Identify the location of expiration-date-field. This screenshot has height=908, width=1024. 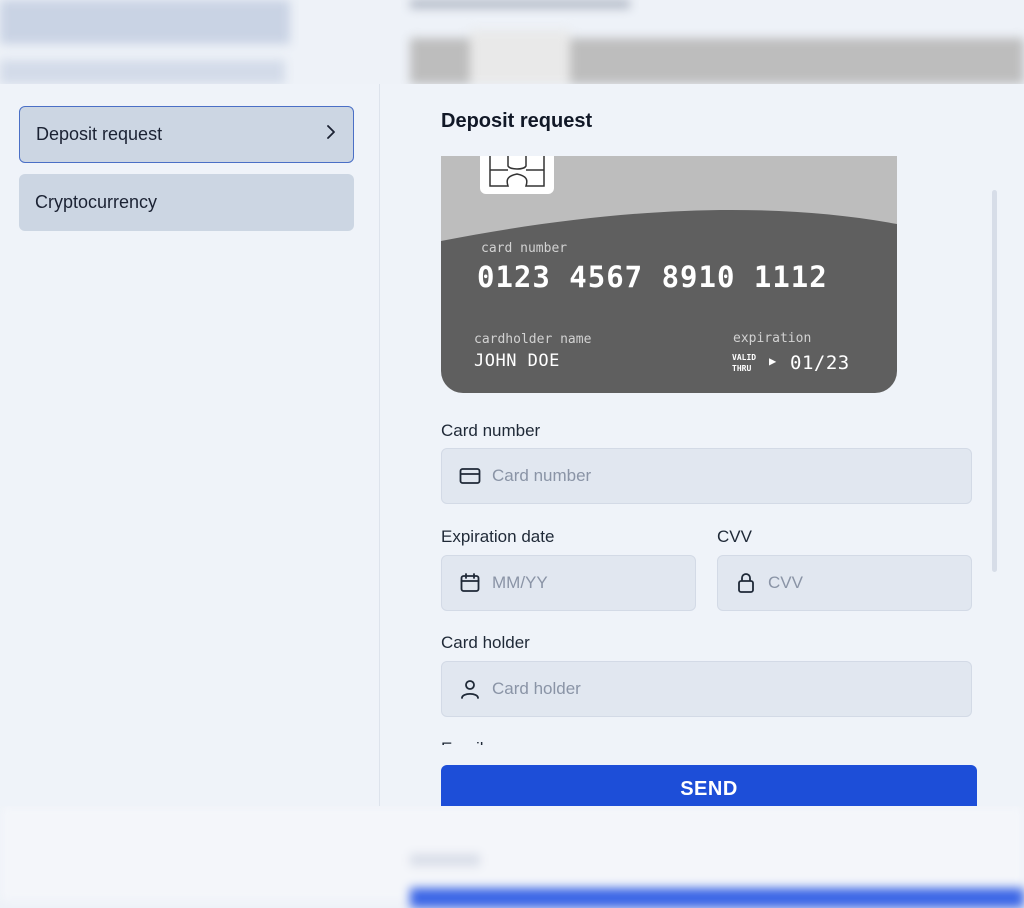
(568, 583).